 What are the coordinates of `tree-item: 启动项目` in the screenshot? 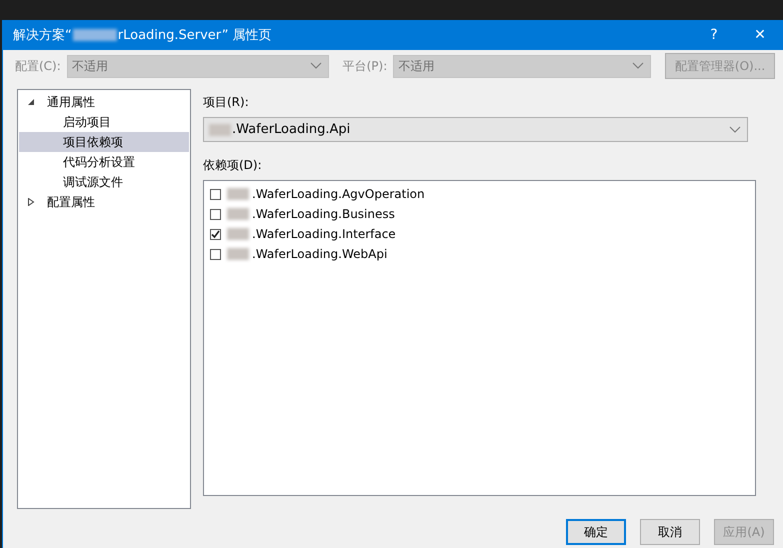 It's located at (104, 122).